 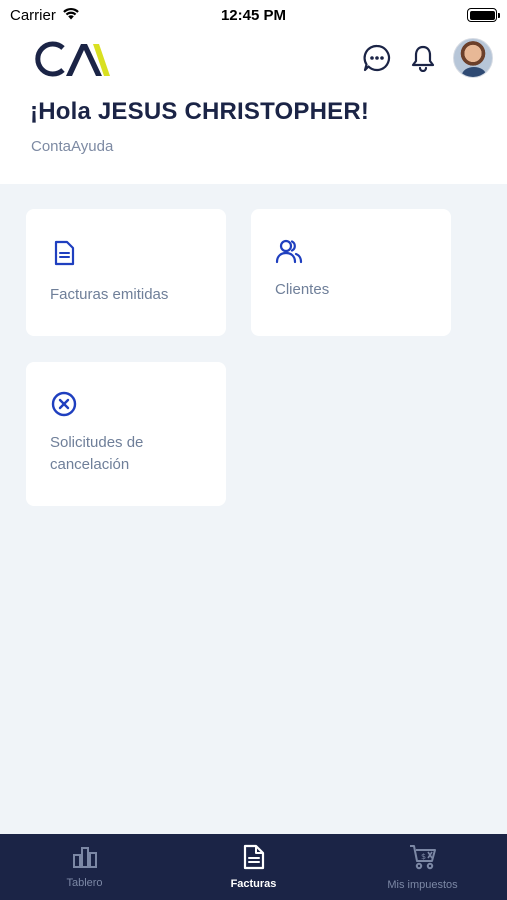 What do you see at coordinates (422, 885) in the screenshot?
I see `tab-label: Mis impuestos` at bounding box center [422, 885].